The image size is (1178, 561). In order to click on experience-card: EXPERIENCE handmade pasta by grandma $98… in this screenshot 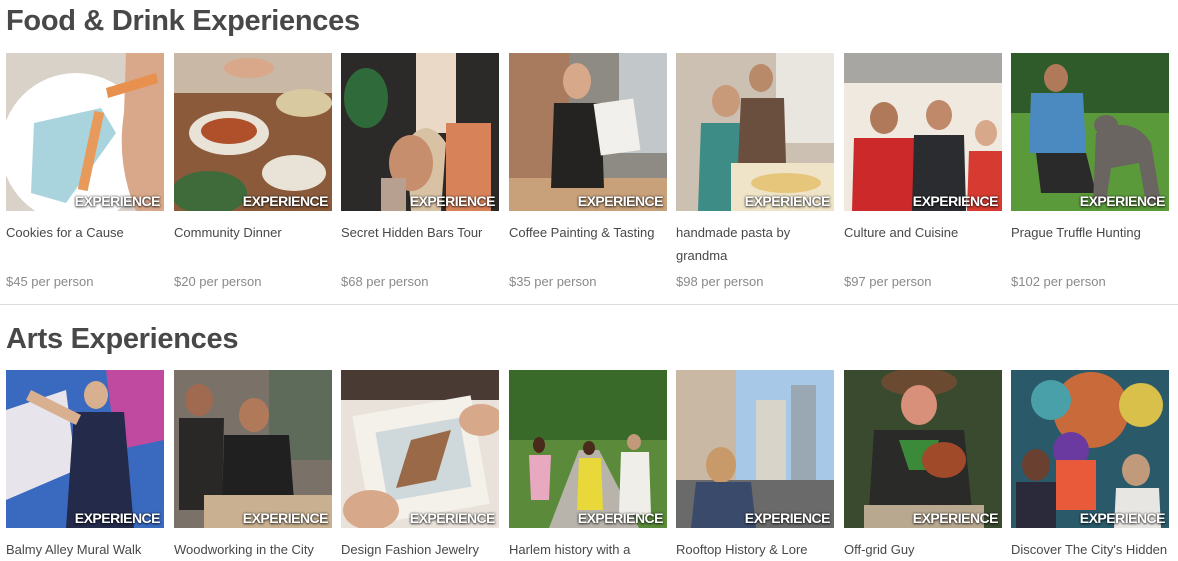, I will do `click(755, 171)`.